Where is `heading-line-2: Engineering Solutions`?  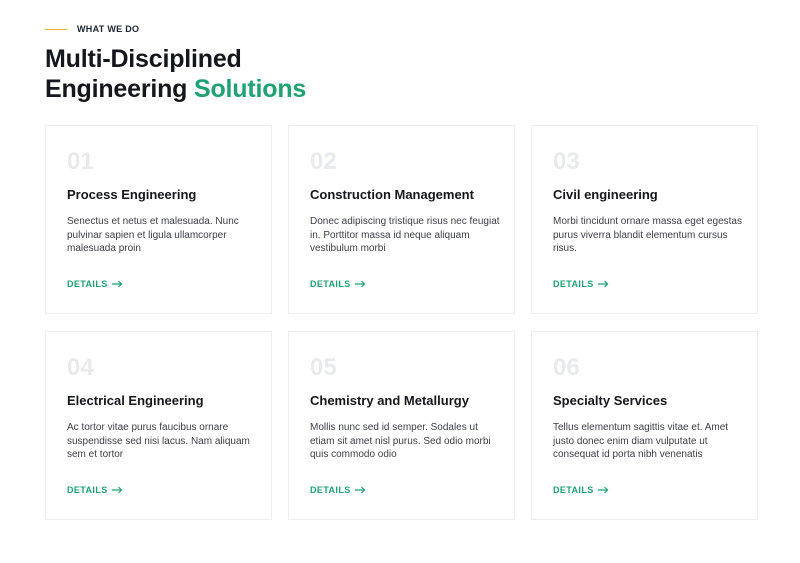
heading-line-2: Engineering Solutions is located at coordinates (175, 89).